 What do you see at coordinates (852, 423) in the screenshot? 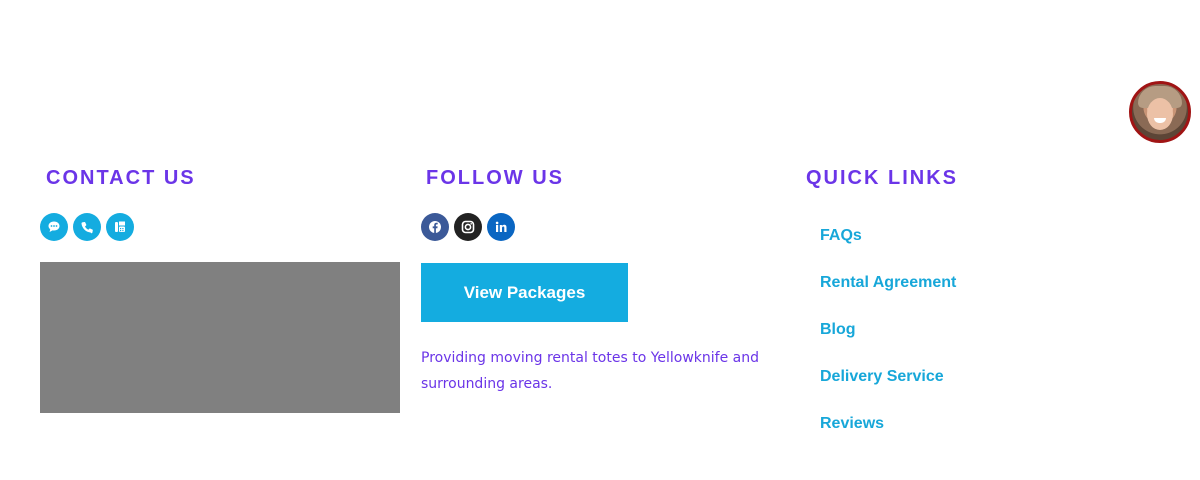
I see `link-reviews: Reviews` at bounding box center [852, 423].